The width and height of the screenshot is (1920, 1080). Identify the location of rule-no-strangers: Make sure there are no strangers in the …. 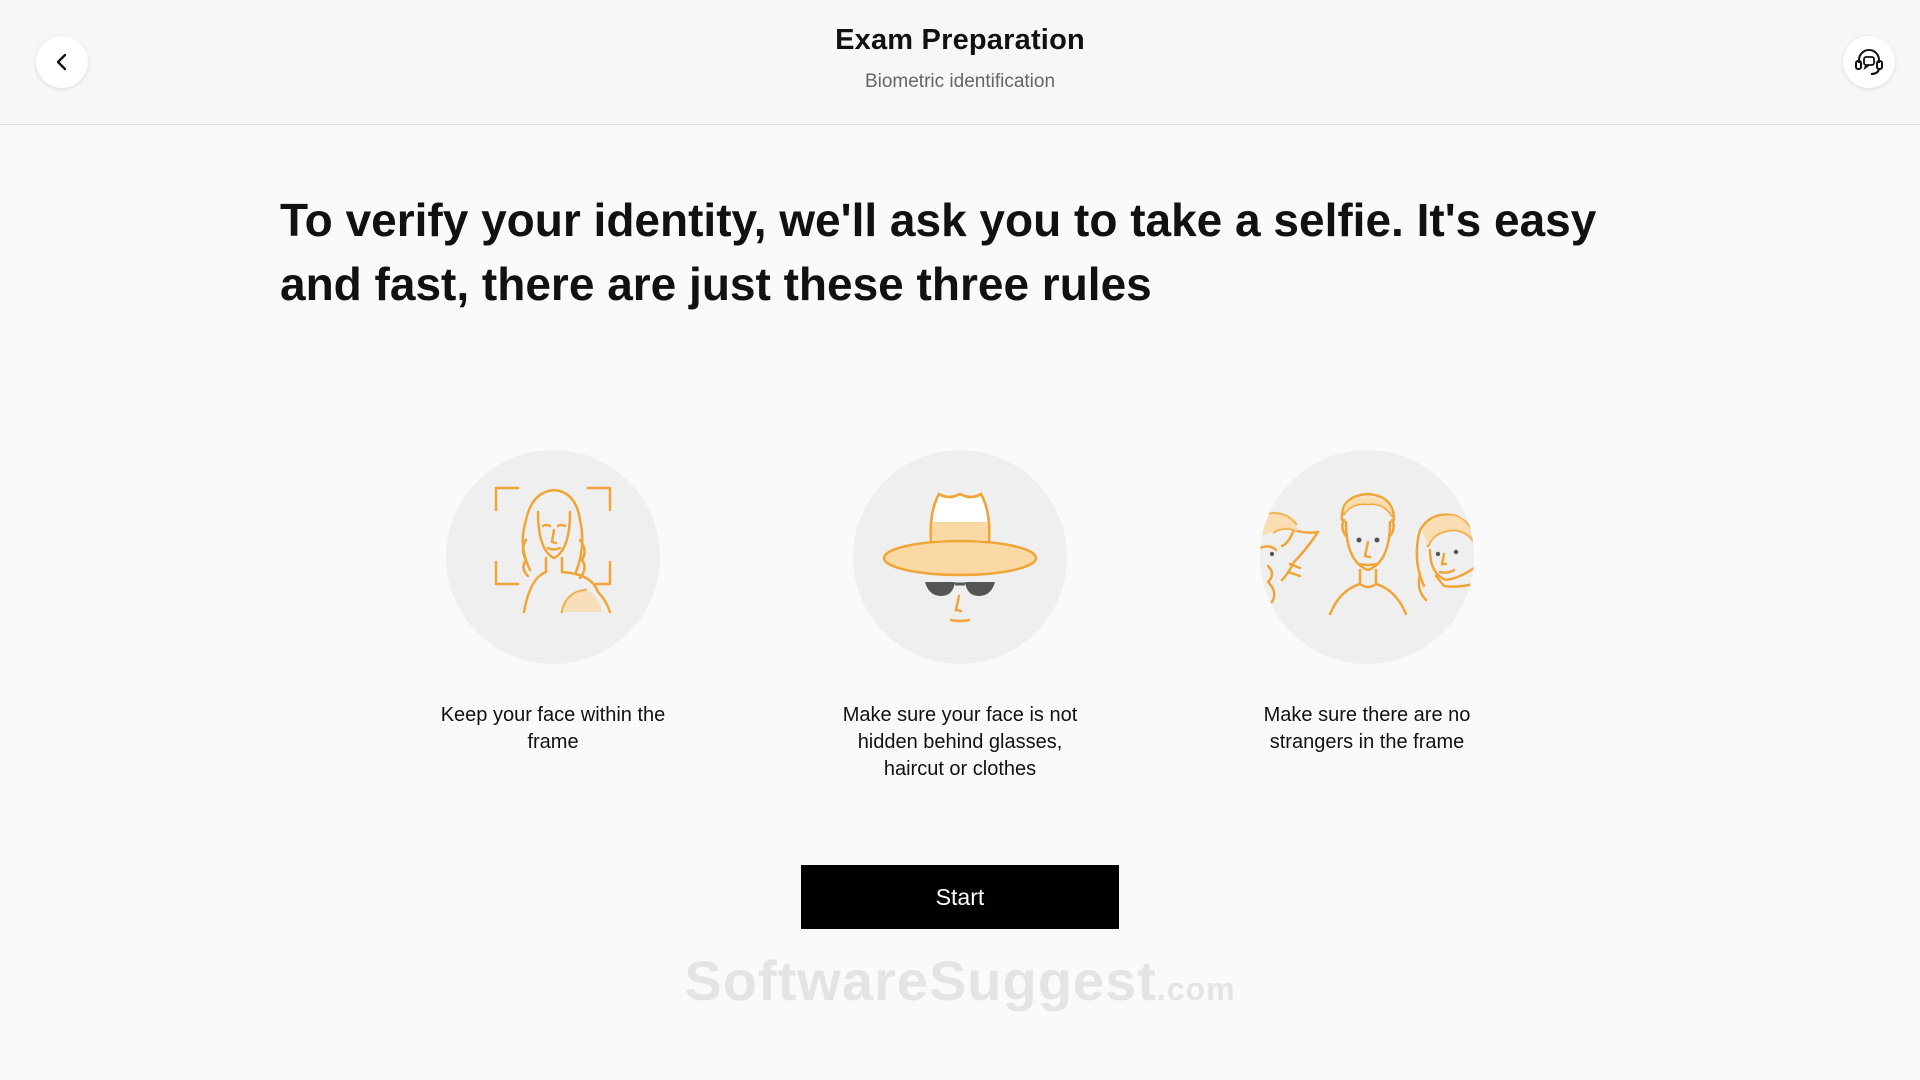
(1367, 603).